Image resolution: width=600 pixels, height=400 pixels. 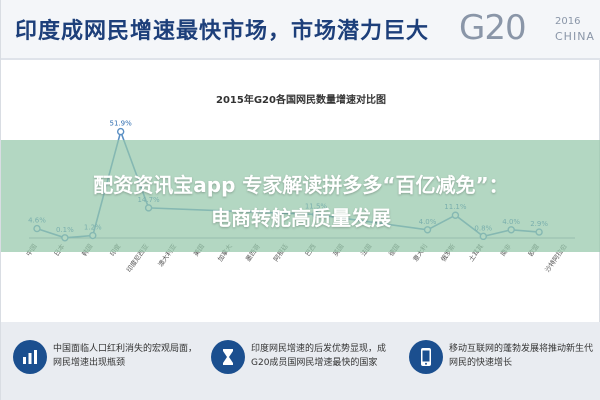 I want to click on page-title: 印度成网民增速最快市场，市场潜力巨大, so click(x=222, y=31).